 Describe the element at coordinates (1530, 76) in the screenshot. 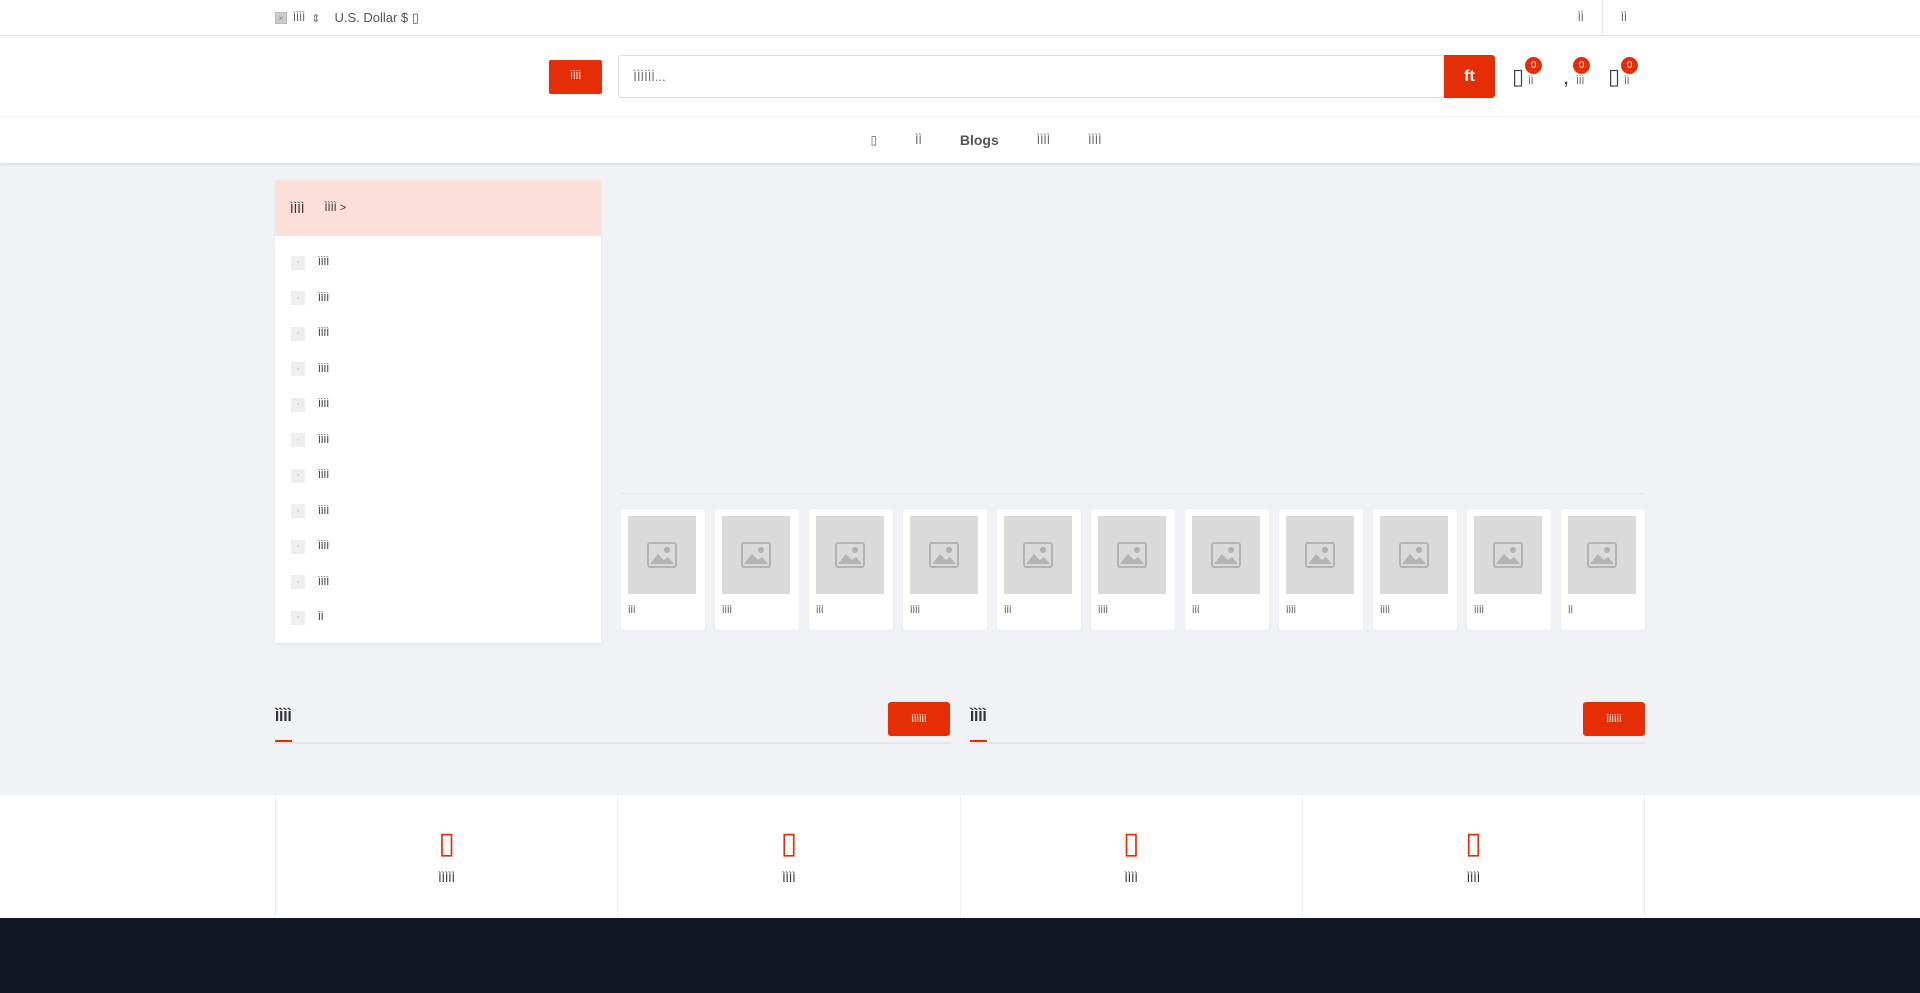

I see `compare-button: ▯ ÌÌ 0` at that location.